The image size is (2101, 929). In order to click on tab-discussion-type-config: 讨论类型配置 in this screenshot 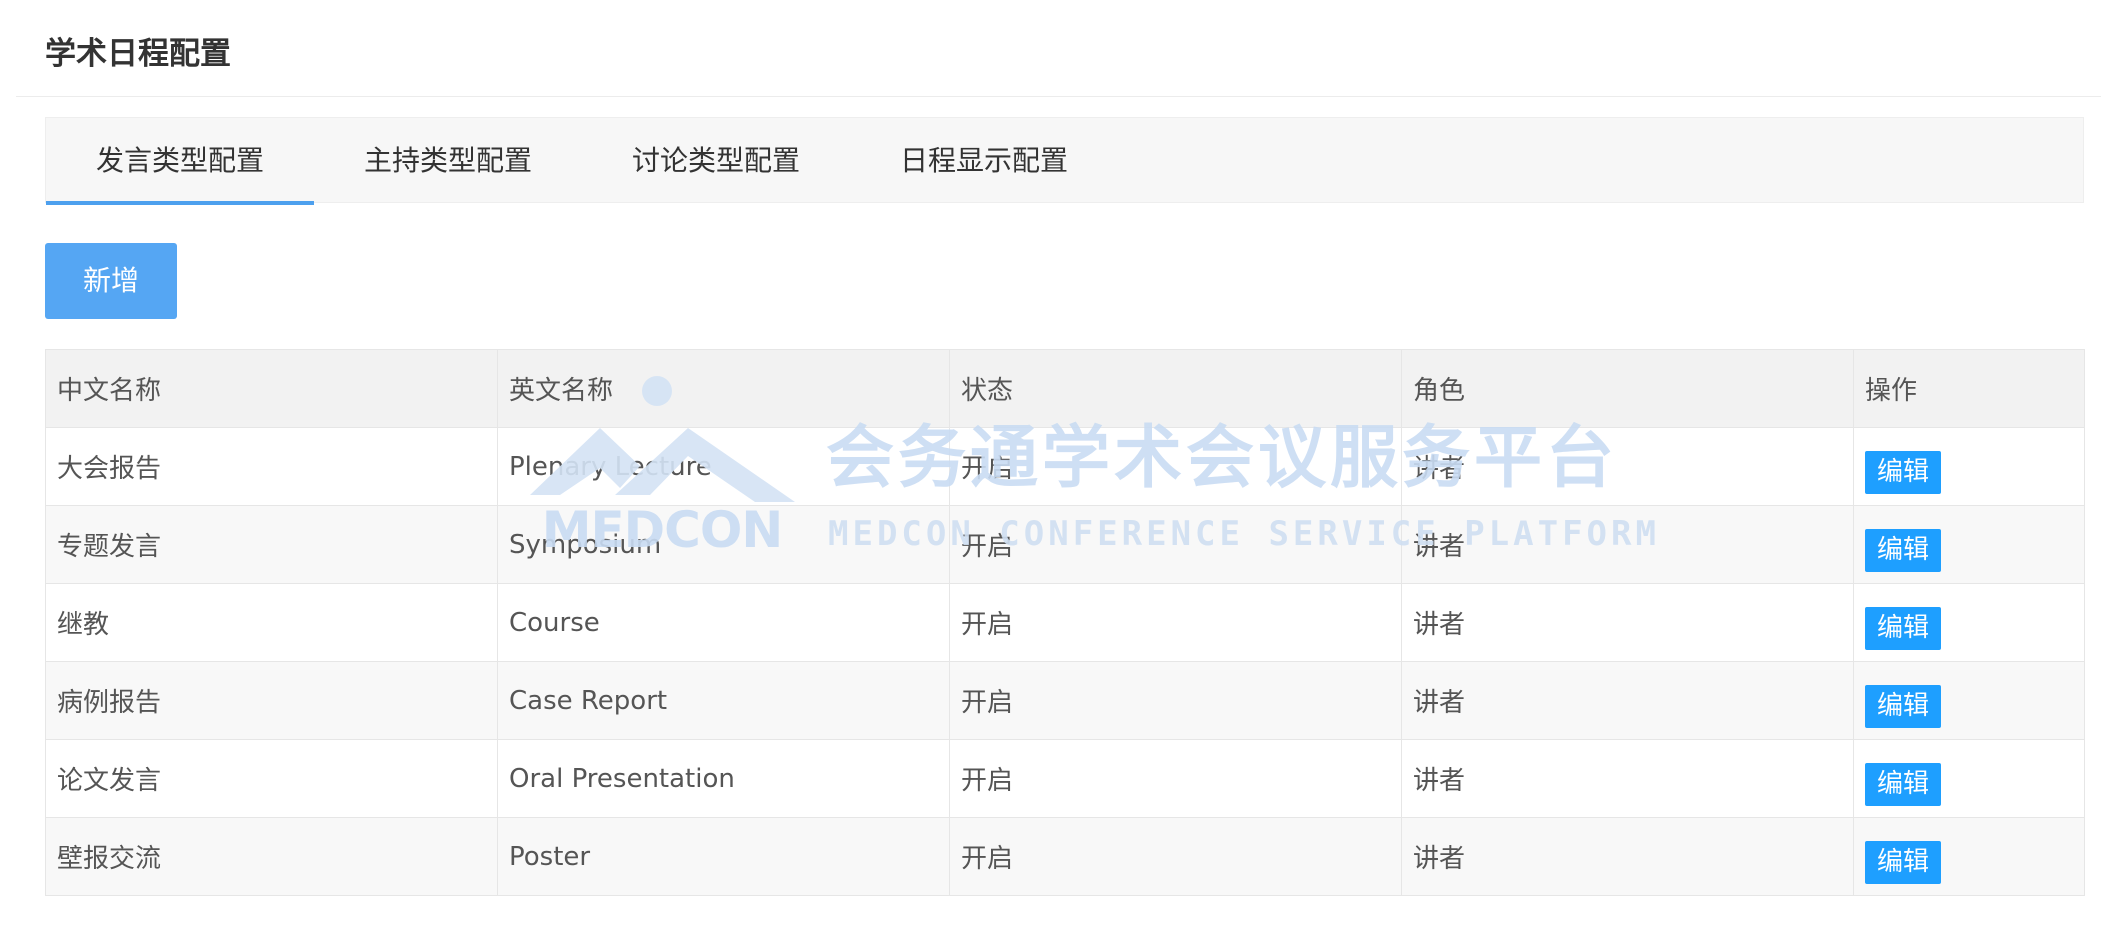, I will do `click(716, 161)`.